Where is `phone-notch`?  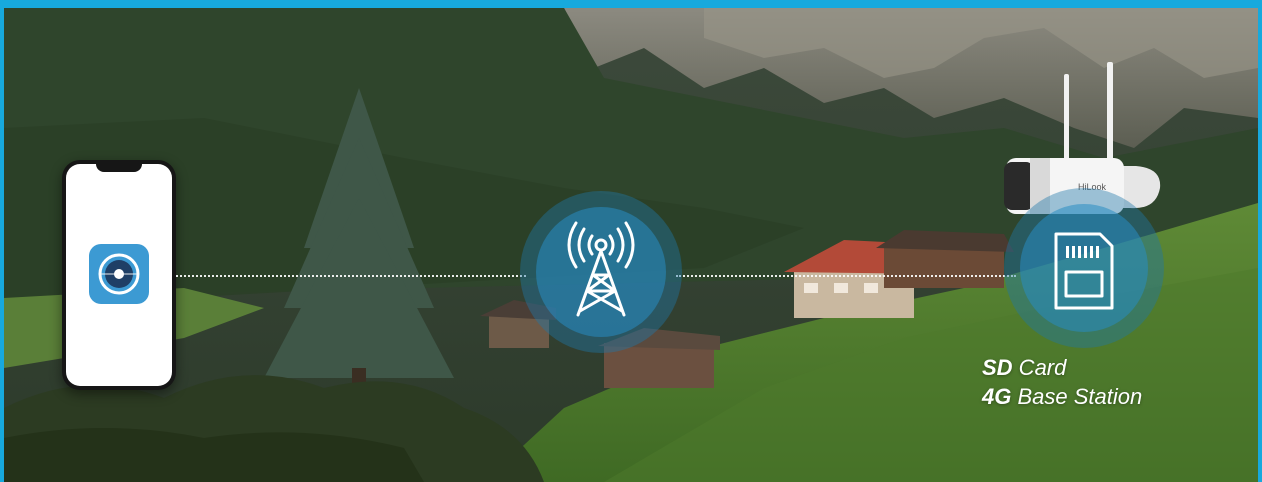 phone-notch is located at coordinates (119, 168).